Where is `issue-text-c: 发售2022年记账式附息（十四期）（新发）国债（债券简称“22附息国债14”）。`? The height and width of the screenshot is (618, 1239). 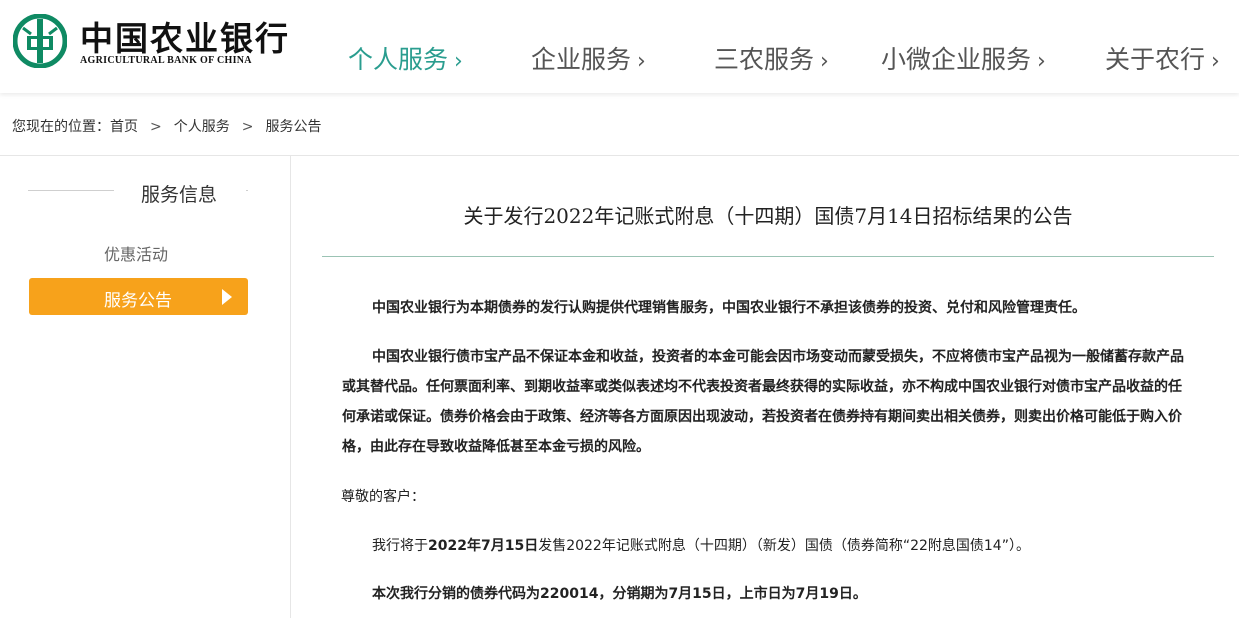
issue-text-c: 发售2022年记账式附息（十四期）（新发）国债（债券简称“22附息国债14”）。 is located at coordinates (784, 546).